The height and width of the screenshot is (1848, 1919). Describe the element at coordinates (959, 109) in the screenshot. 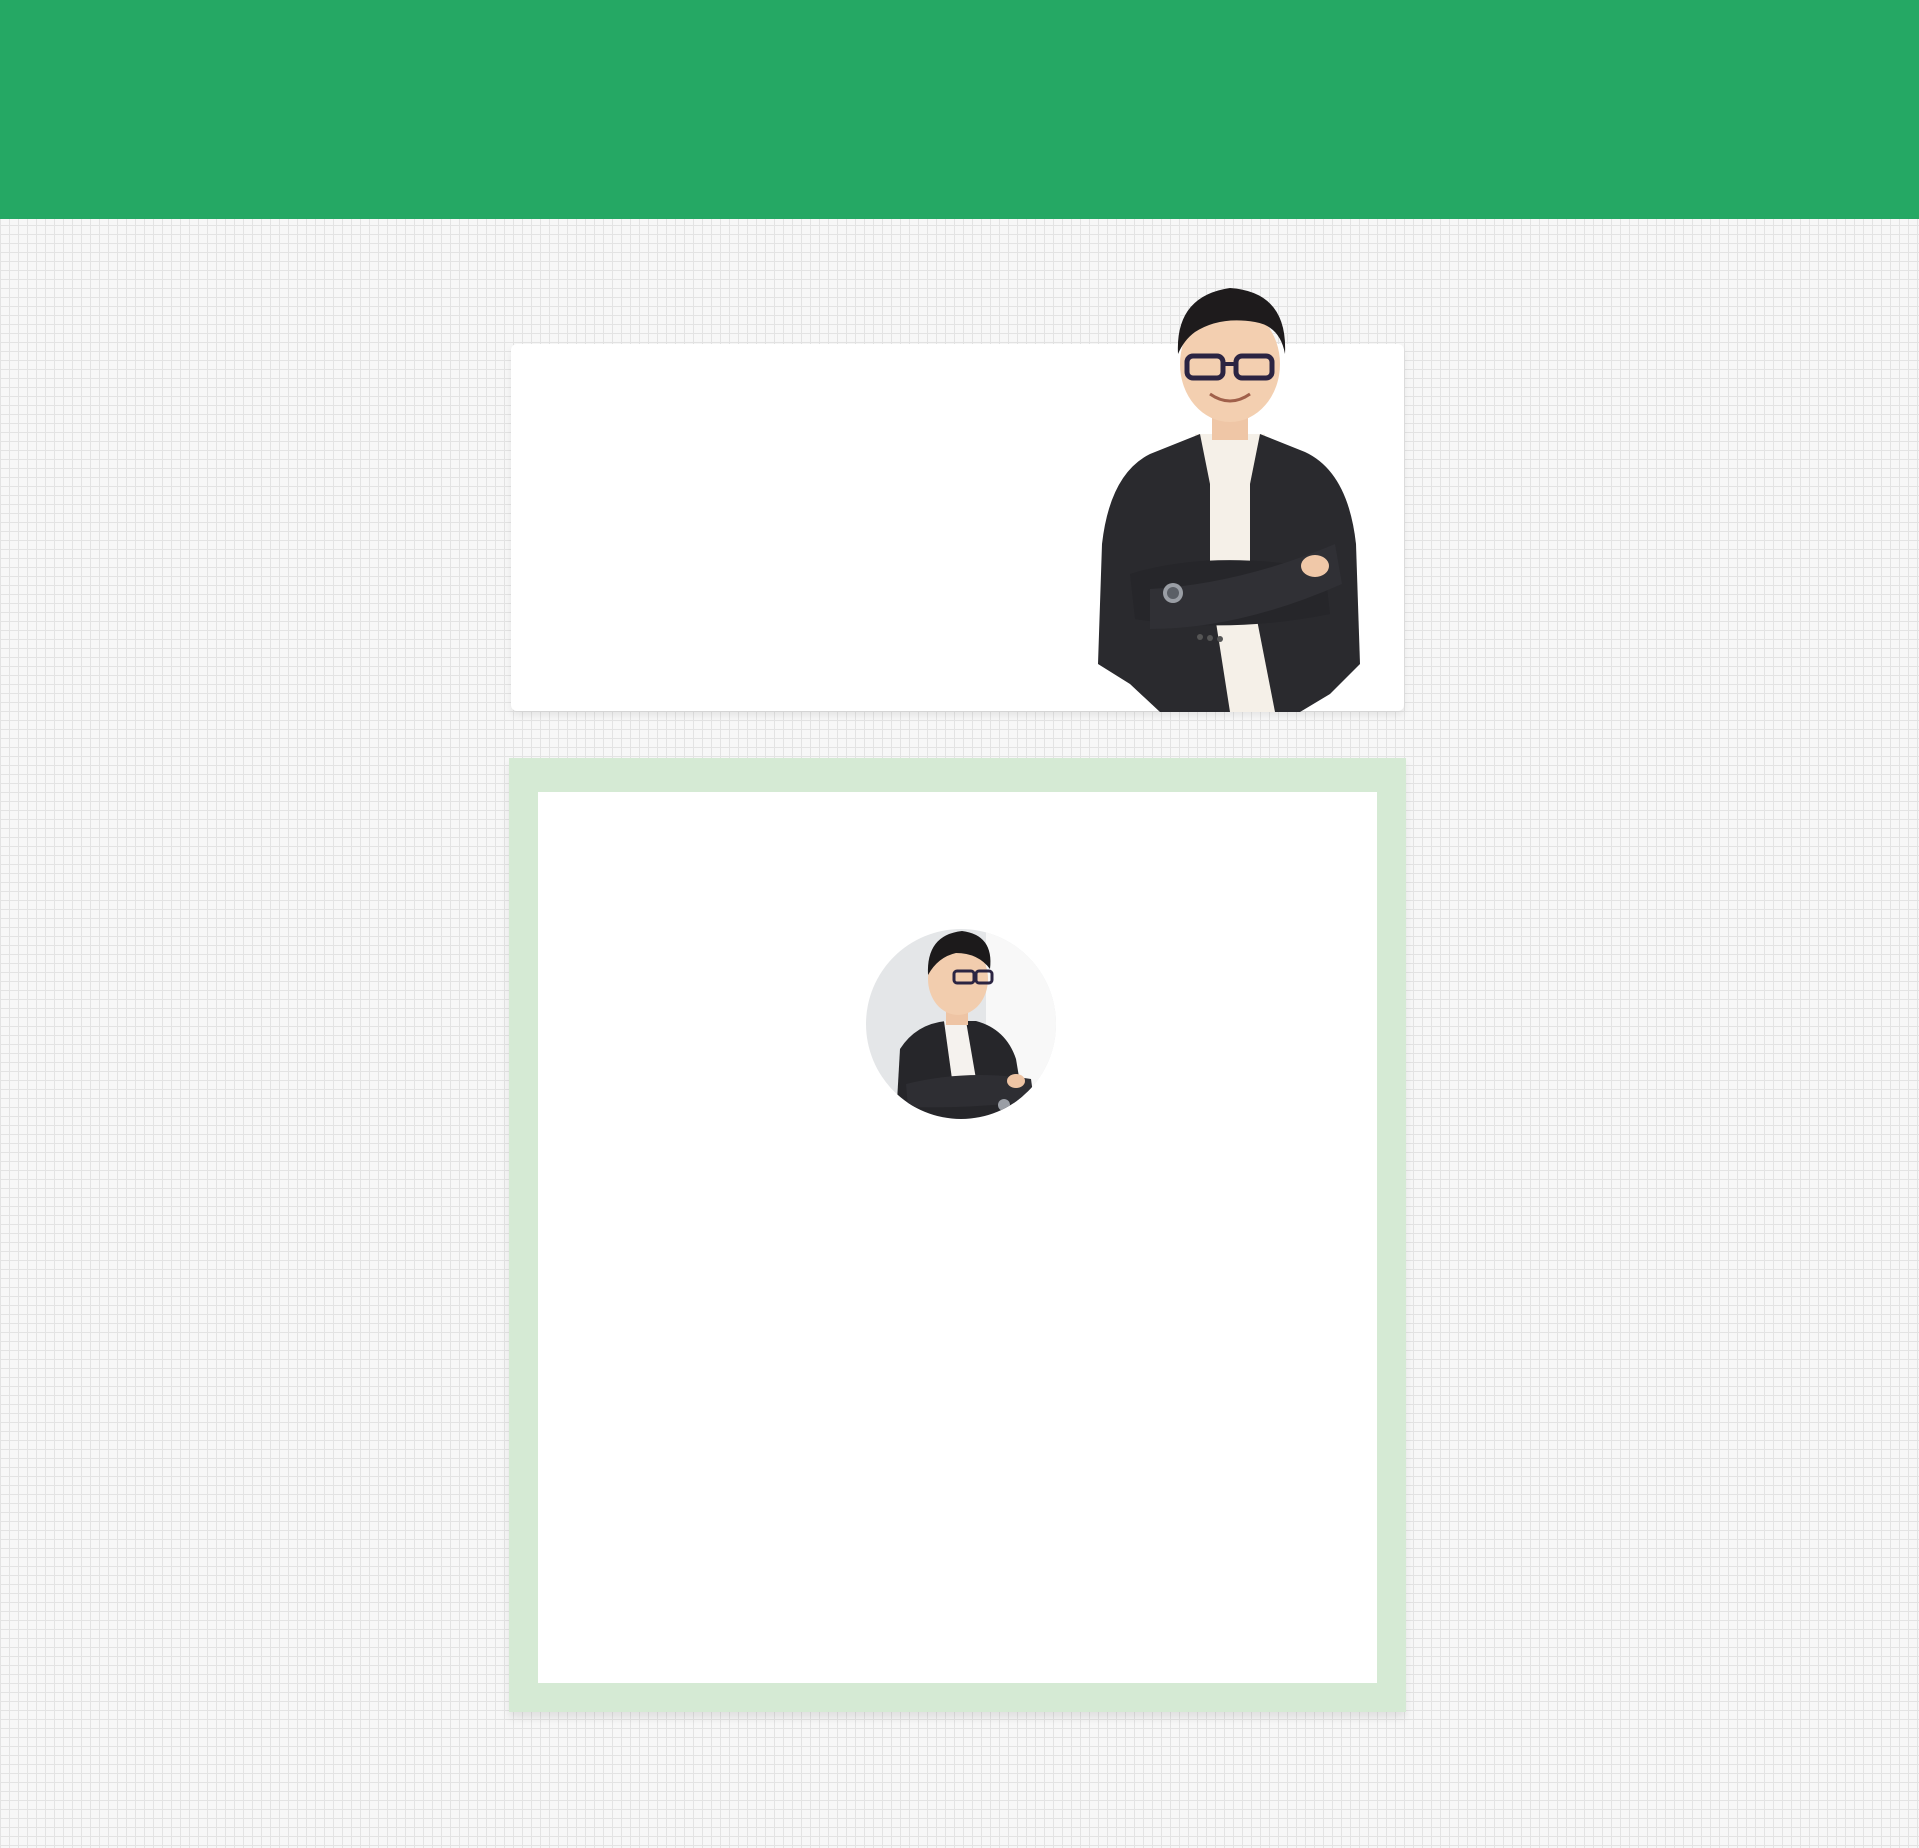

I see `header-bar` at that location.